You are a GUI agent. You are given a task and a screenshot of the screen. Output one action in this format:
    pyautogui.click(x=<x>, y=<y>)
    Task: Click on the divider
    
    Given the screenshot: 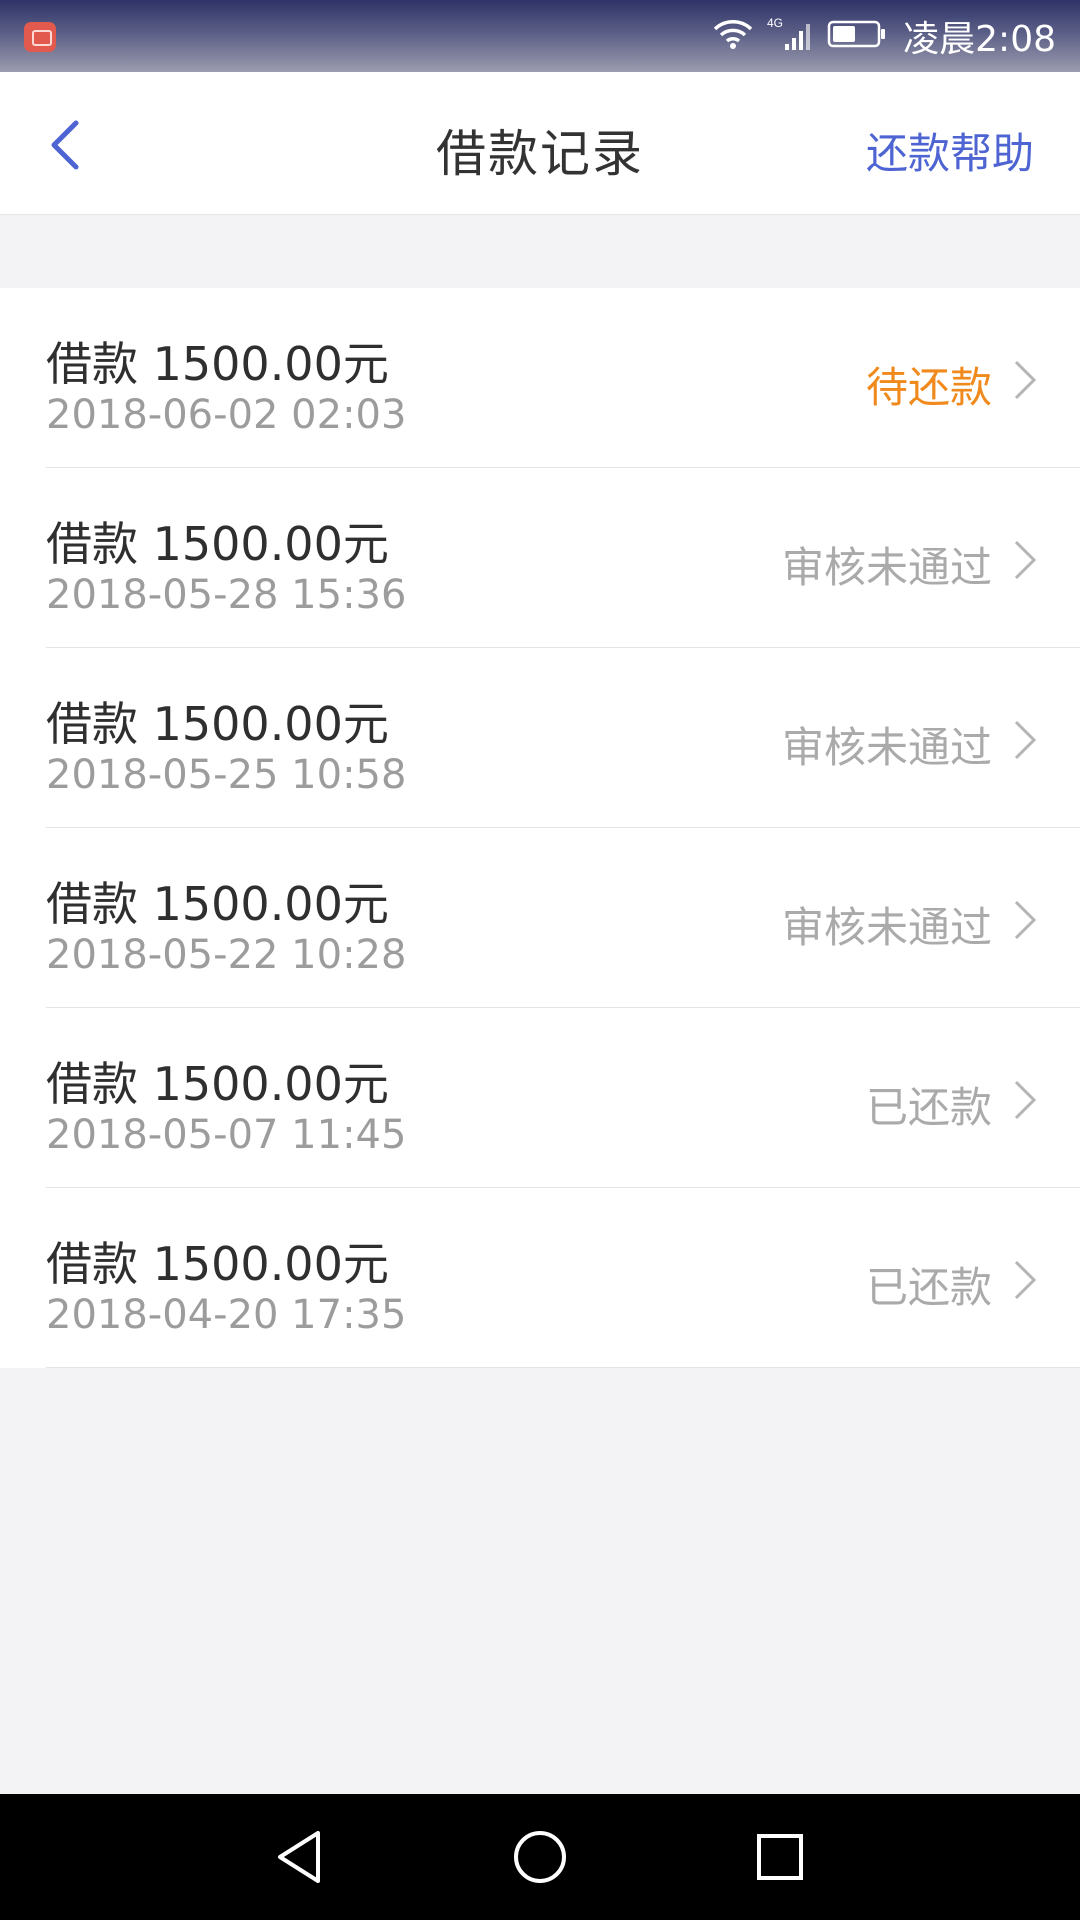 What is the action you would take?
    pyautogui.click(x=563, y=1367)
    